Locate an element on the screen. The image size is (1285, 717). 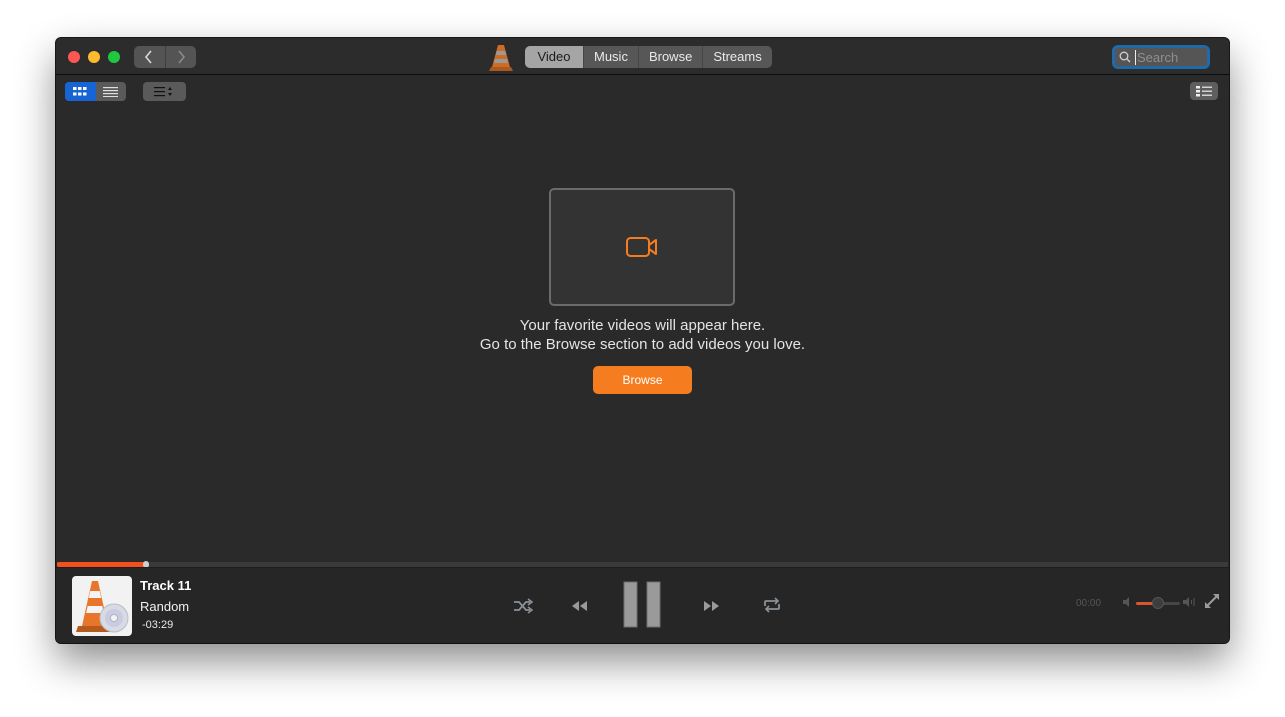
pause-button is located at coordinates (643, 604).